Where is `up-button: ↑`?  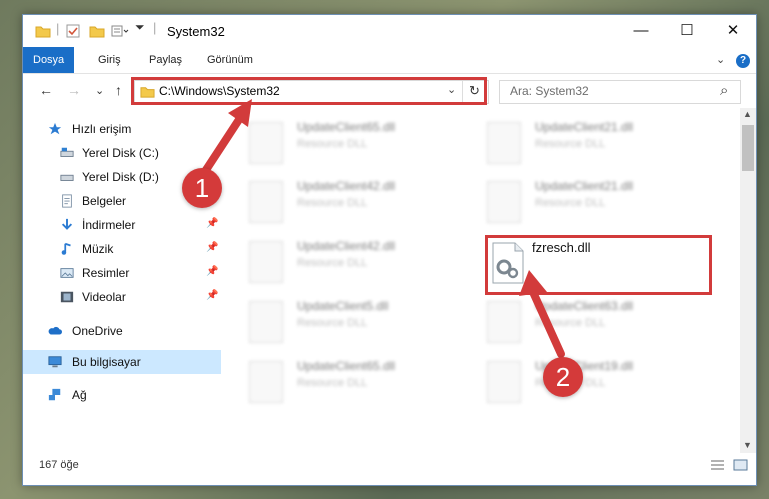 up-button: ↑ is located at coordinates (118, 90).